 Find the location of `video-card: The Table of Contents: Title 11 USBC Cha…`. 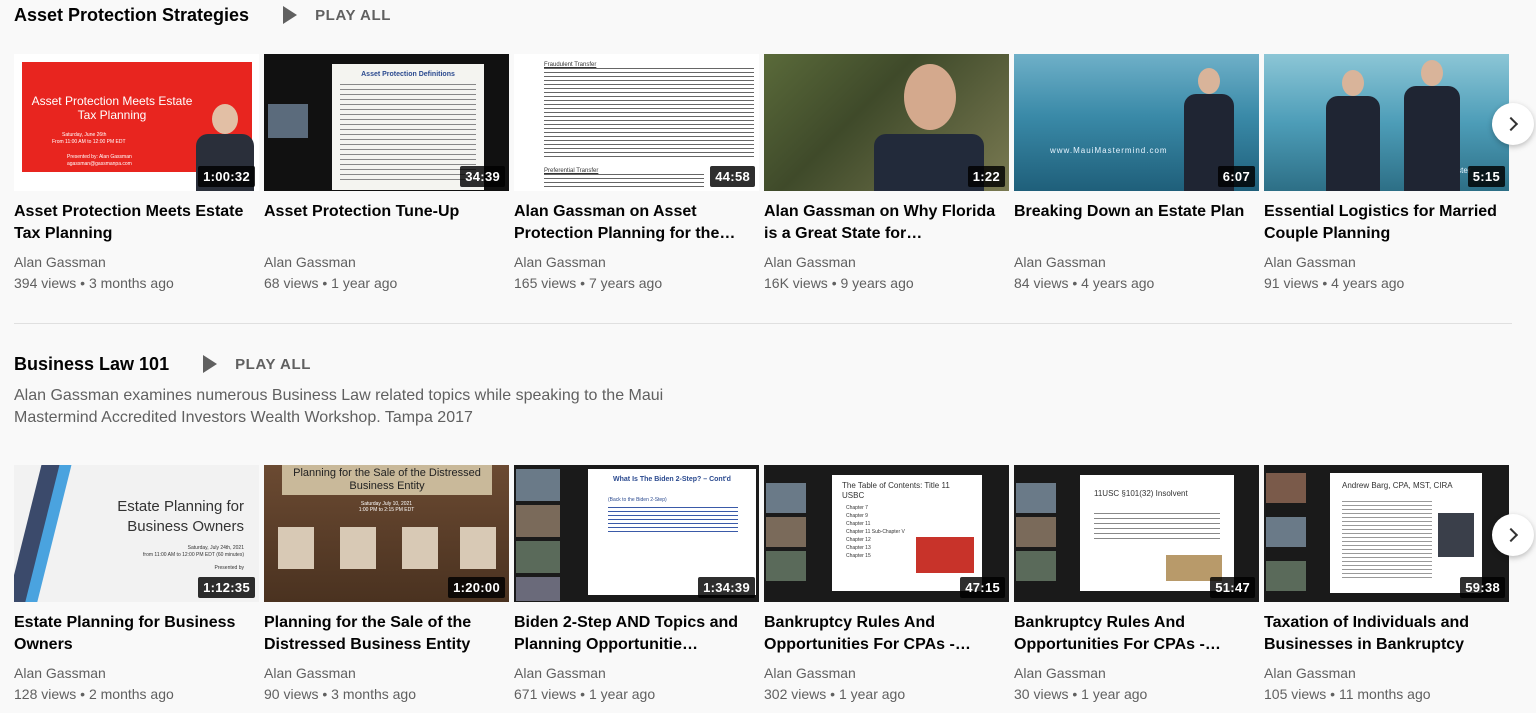

video-card: The Table of Contents: Title 11 USBC Cha… is located at coordinates (886, 584).